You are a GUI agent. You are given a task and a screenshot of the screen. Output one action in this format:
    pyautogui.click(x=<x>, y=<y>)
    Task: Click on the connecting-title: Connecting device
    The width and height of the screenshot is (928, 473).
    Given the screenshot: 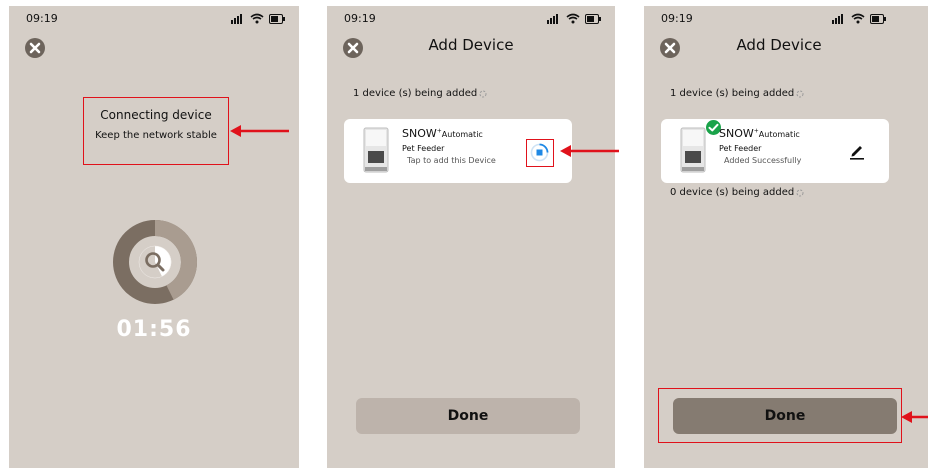 What is the action you would take?
    pyautogui.click(x=156, y=115)
    